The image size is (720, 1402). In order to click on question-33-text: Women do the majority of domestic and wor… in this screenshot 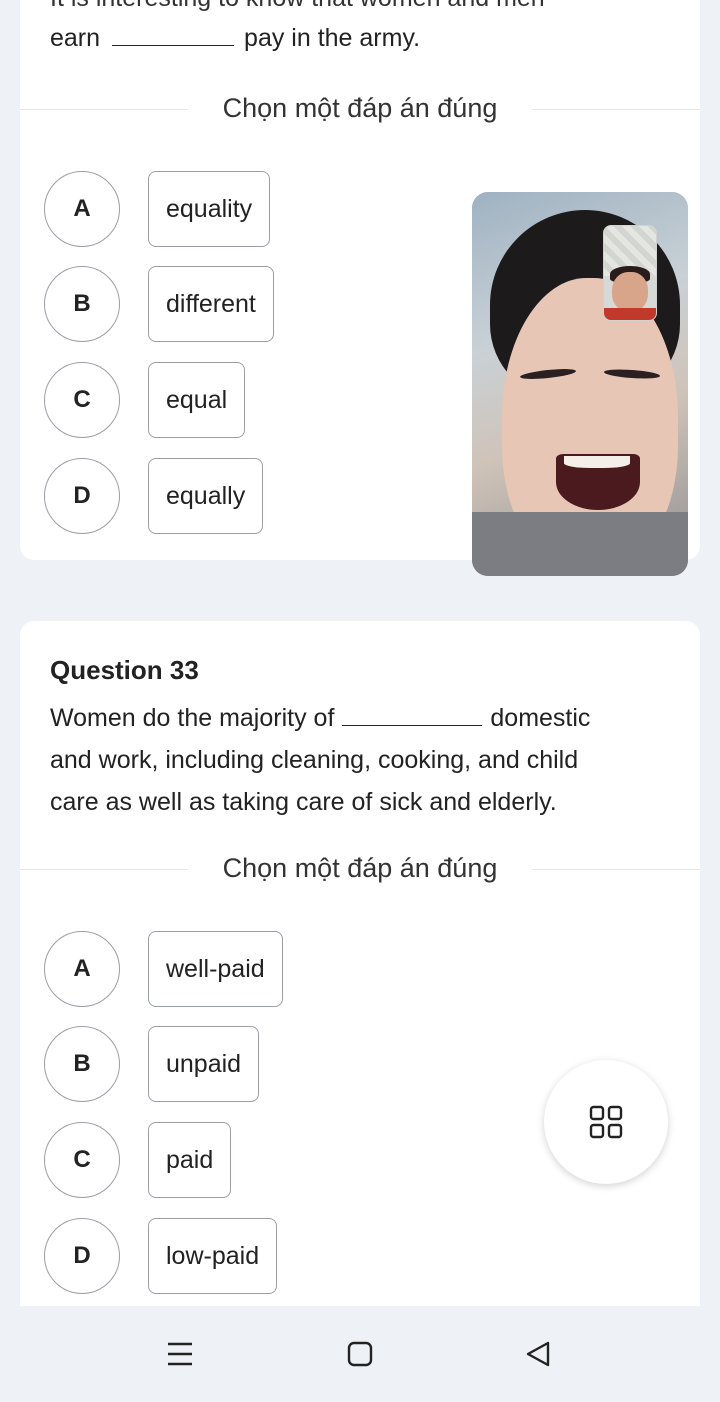, I will do `click(360, 760)`.